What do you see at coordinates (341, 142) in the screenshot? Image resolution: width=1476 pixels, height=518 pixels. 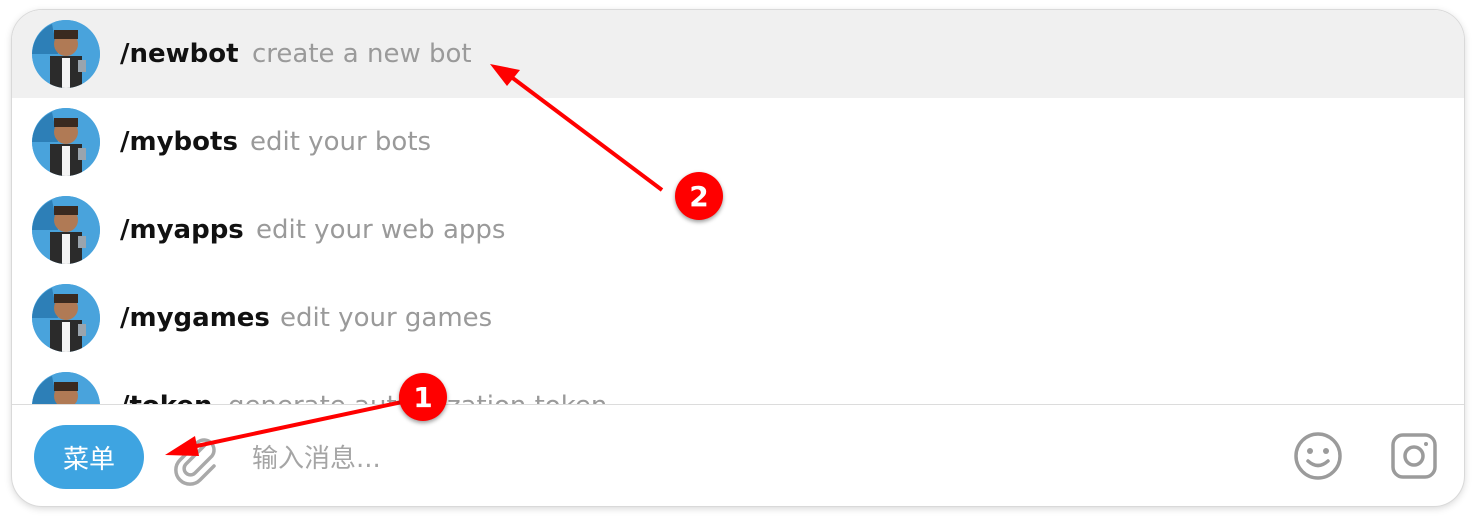 I see `command-description: edit your bots` at bounding box center [341, 142].